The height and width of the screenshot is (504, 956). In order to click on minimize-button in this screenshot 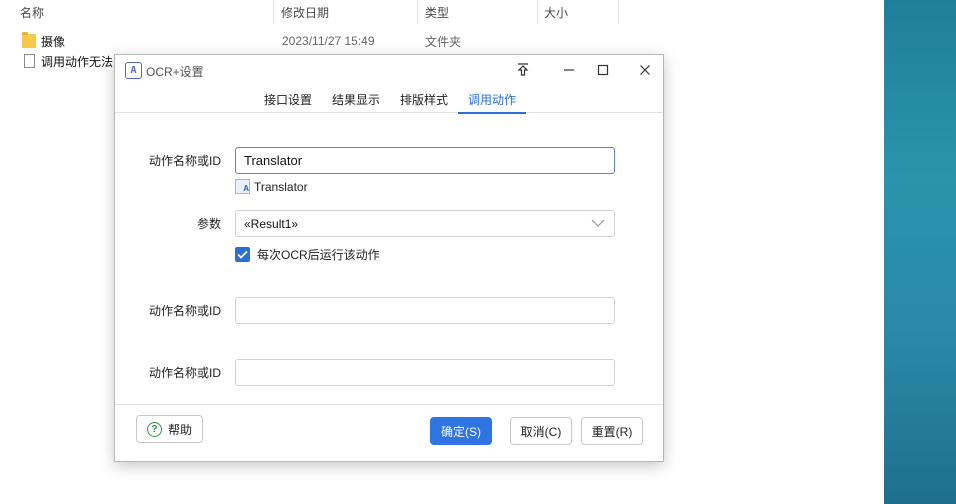, I will do `click(569, 70)`.